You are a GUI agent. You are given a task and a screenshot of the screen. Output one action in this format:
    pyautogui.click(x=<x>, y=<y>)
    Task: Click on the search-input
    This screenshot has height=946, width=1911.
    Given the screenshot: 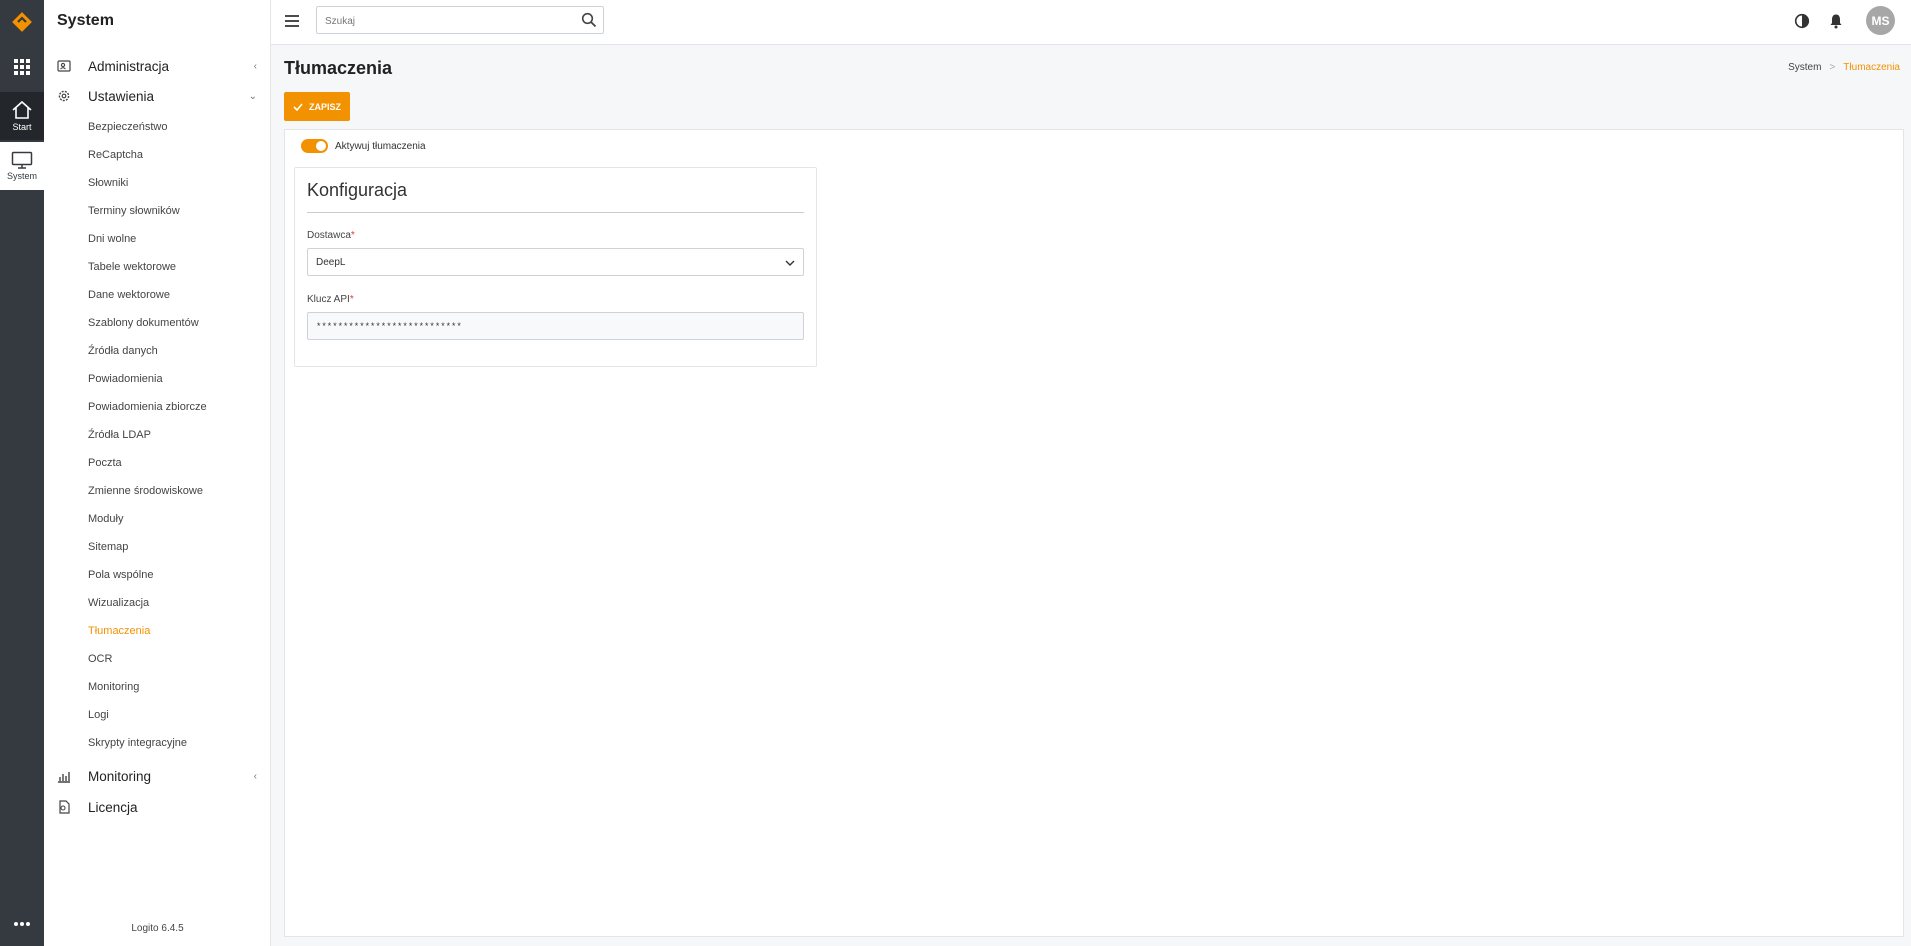 What is the action you would take?
    pyautogui.click(x=450, y=21)
    